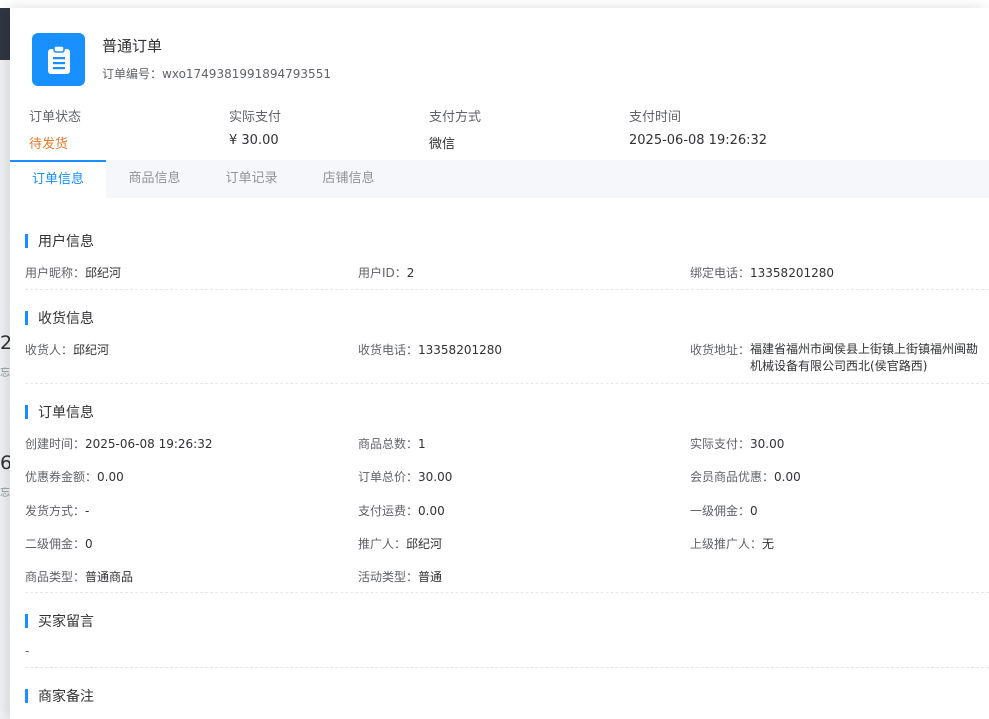 This screenshot has height=719, width=989. What do you see at coordinates (729, 127) in the screenshot?
I see `summary-pay-time: 支付时间 2025-06-08 19:26:32` at bounding box center [729, 127].